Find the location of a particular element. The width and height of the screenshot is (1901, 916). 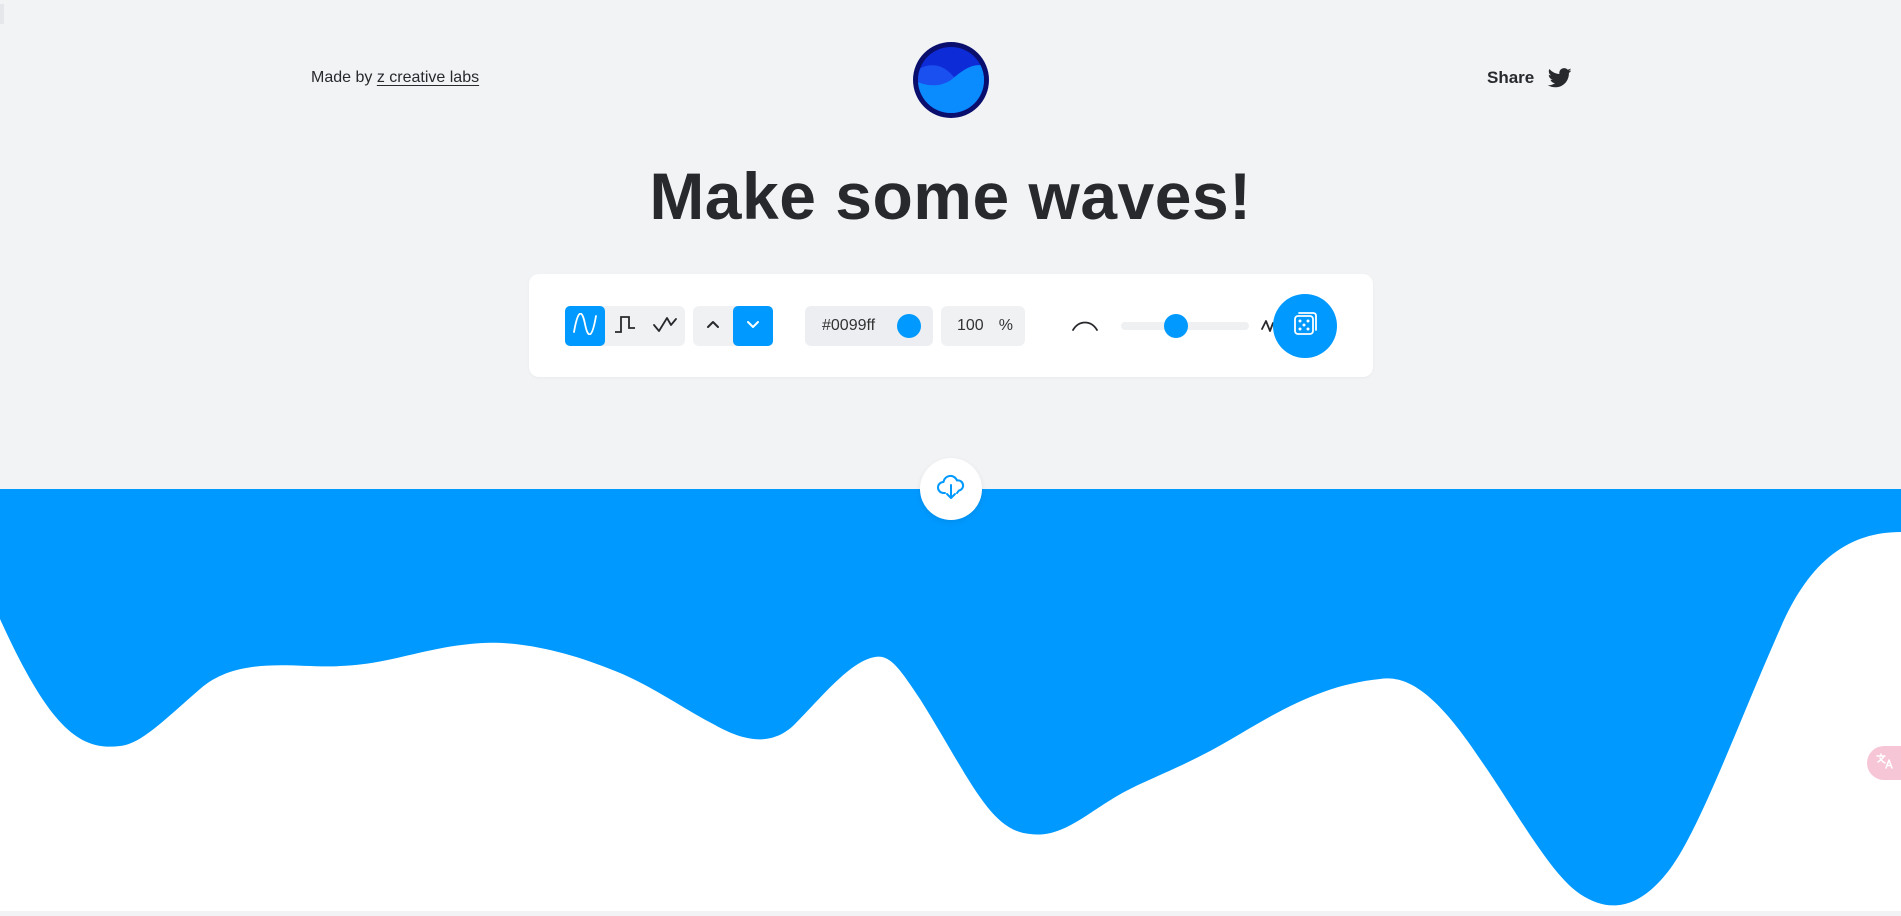

creator-link: z creative labs is located at coordinates (428, 77).